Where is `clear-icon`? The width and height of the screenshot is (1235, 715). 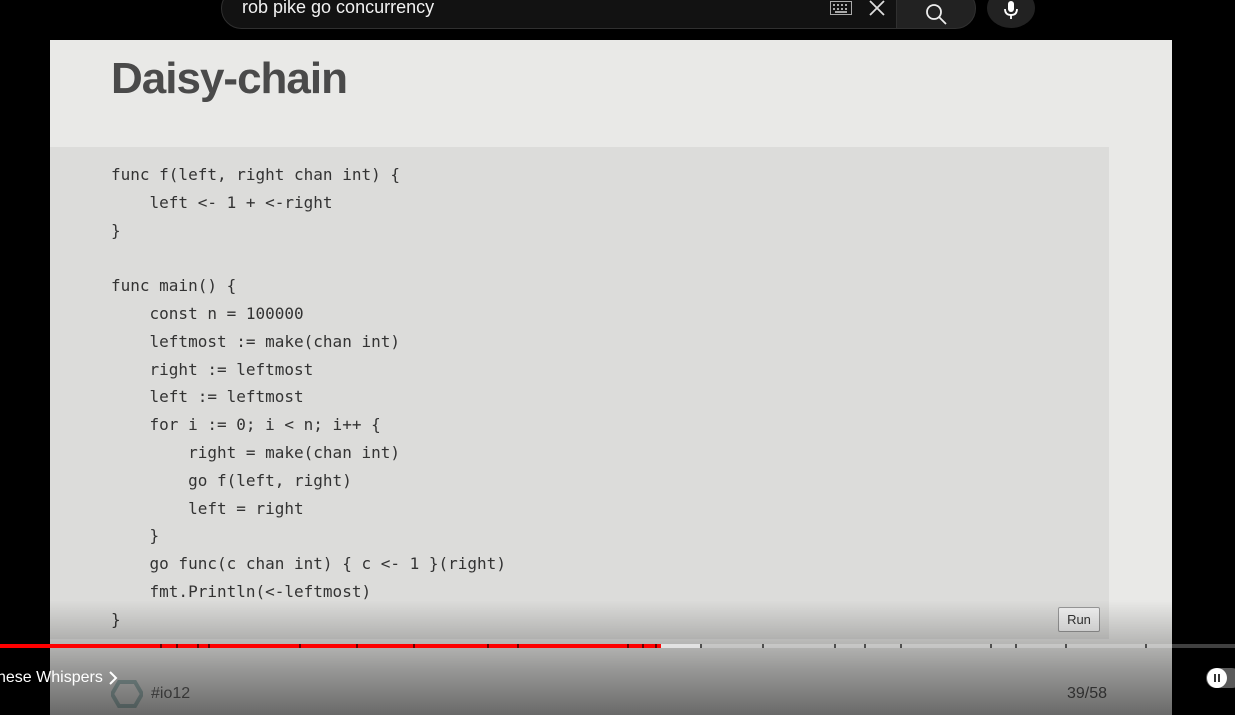 clear-icon is located at coordinates (877, 11).